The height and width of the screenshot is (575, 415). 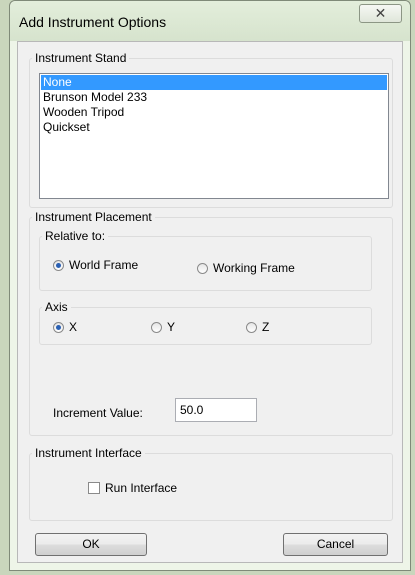 I want to click on axis-z-radio: Z, so click(x=257, y=327).